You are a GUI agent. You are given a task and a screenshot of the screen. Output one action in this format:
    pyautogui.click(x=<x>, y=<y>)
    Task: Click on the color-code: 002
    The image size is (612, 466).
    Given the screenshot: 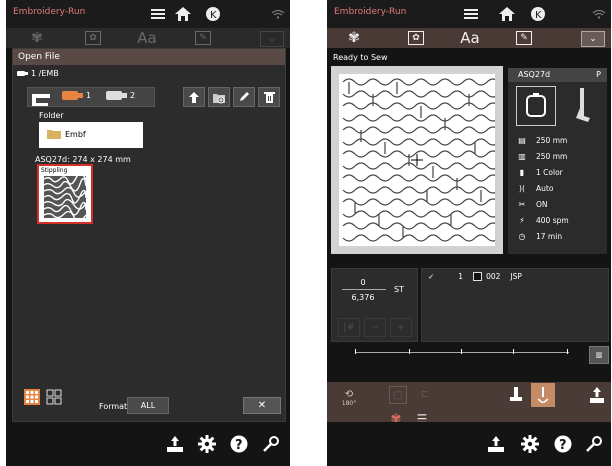 What is the action you would take?
    pyautogui.click(x=493, y=276)
    